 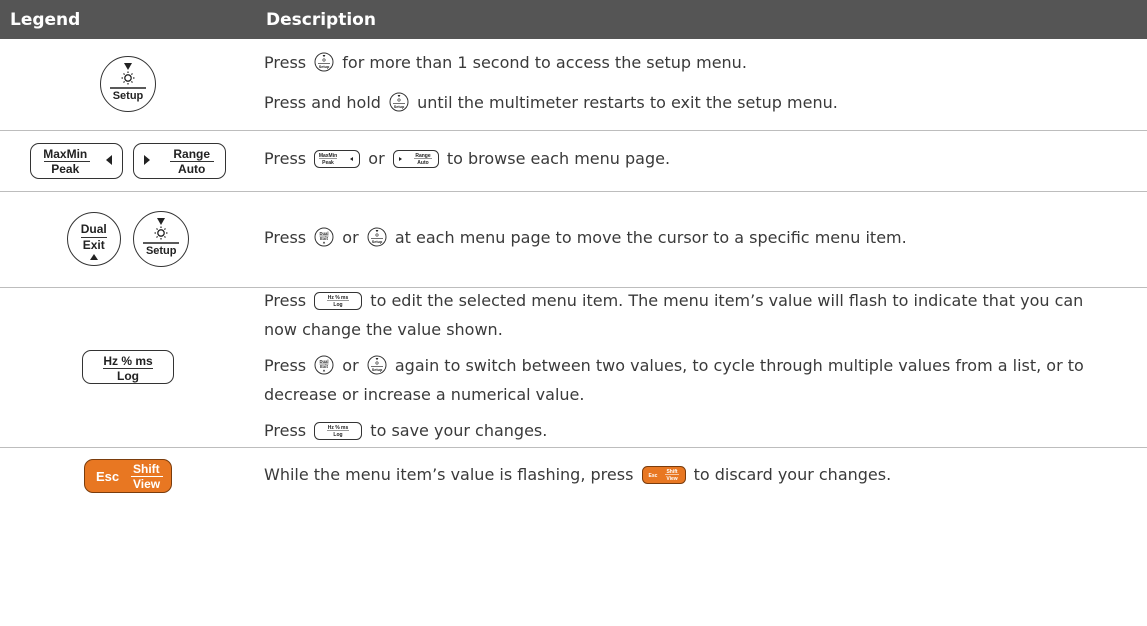 I want to click on table-row: MaxMin Peak Range Auto Press MaxMinPeak, so click(x=573, y=161).